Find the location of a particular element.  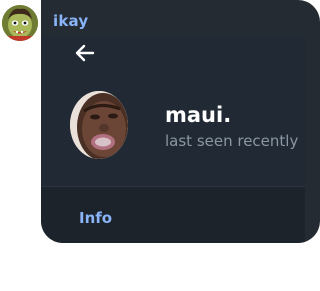

arrow-left-icon is located at coordinates (85, 53).